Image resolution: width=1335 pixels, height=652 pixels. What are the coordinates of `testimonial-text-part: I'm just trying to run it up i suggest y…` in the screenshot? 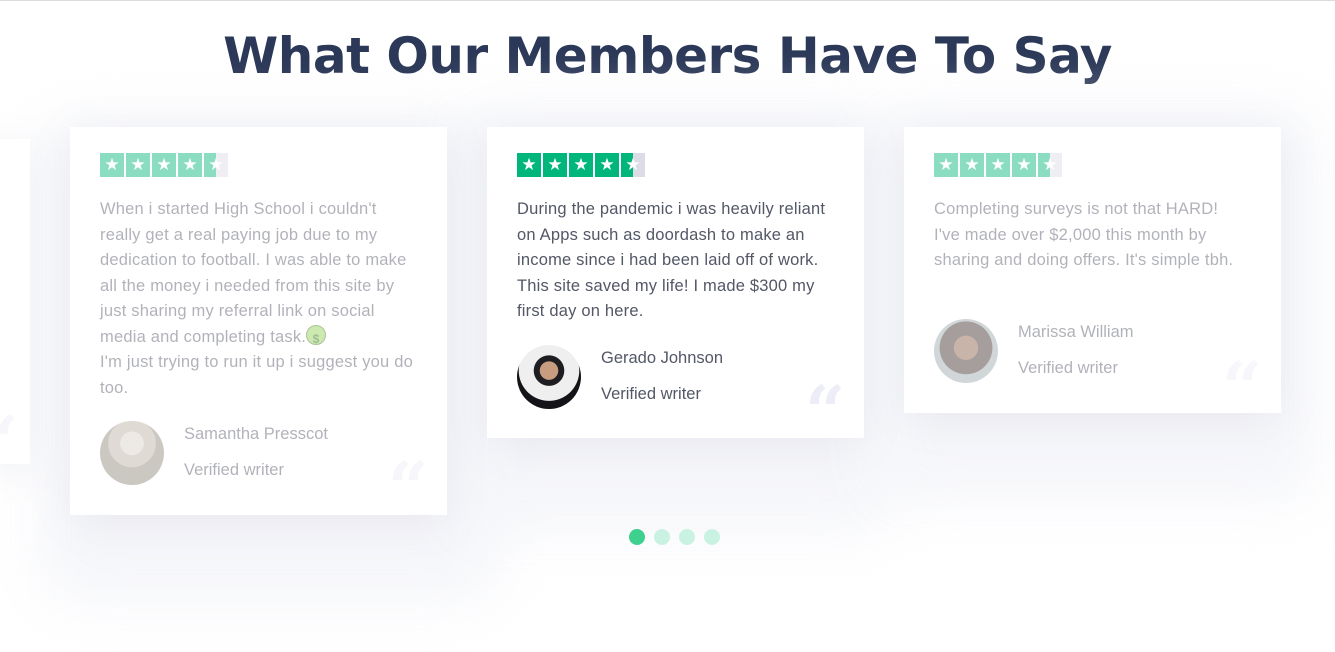 It's located at (256, 375).